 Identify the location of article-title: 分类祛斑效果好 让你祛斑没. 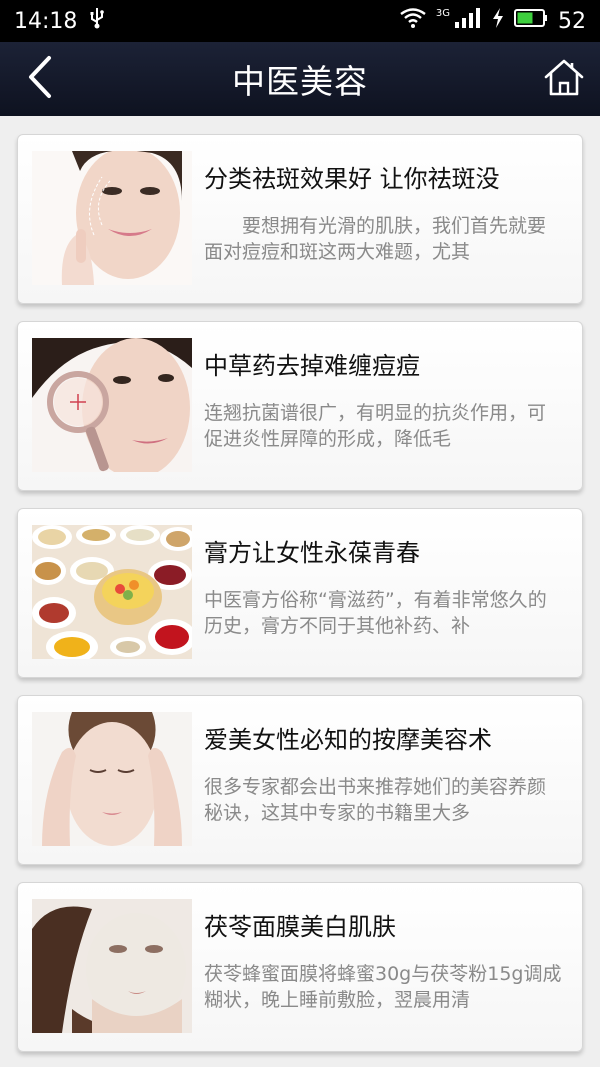
(352, 179).